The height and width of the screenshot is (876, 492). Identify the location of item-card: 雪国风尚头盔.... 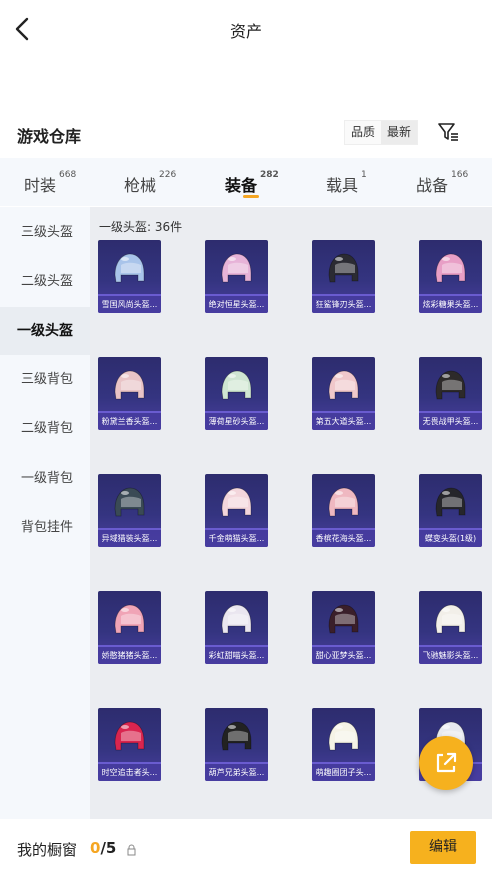
(129, 276).